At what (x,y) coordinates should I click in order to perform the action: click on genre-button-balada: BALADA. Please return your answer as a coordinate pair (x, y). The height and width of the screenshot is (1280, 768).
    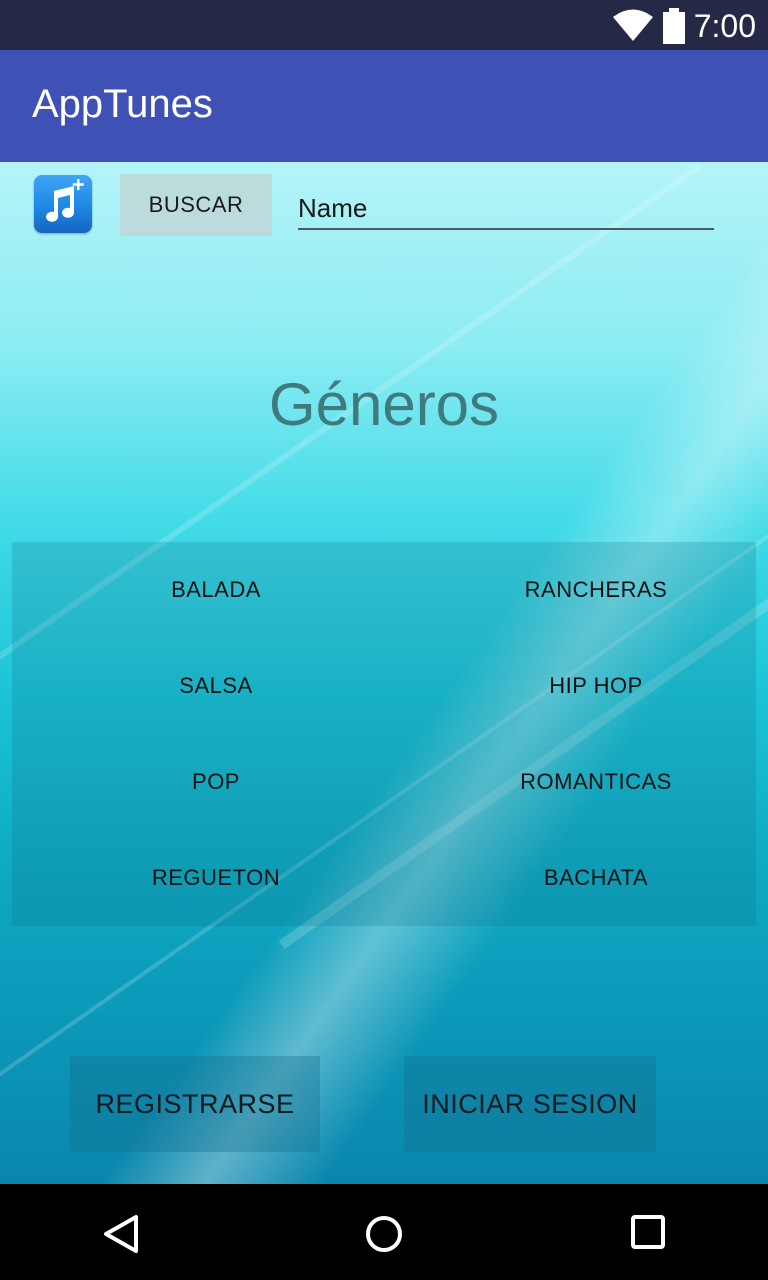
    Looking at the image, I should click on (216, 590).